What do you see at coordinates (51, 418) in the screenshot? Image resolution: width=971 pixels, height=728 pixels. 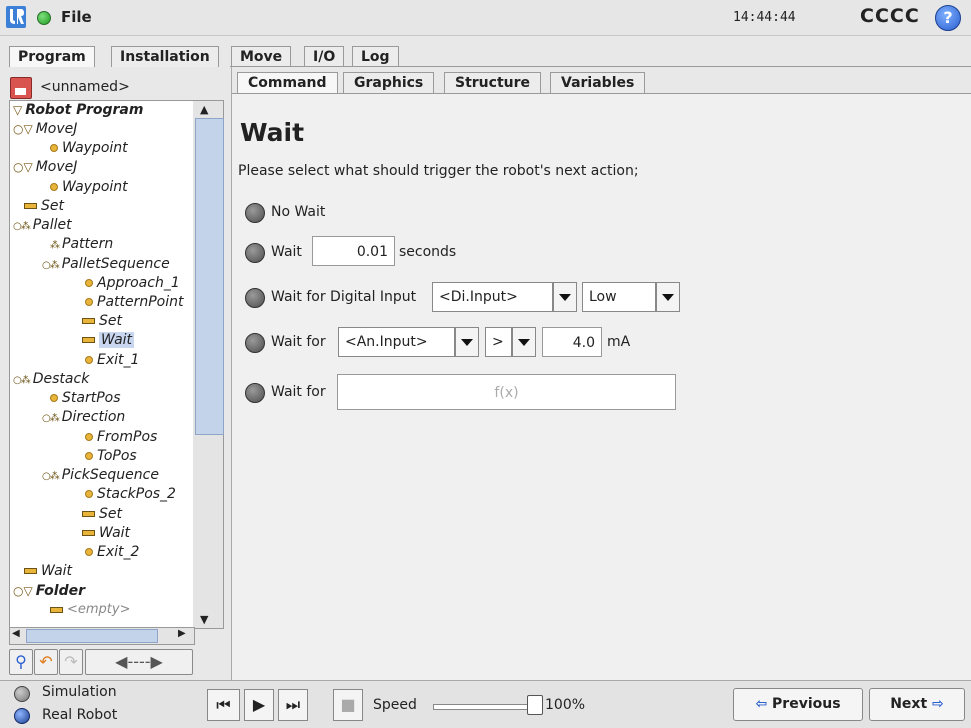 I see `direction-icon: ○⁂` at bounding box center [51, 418].